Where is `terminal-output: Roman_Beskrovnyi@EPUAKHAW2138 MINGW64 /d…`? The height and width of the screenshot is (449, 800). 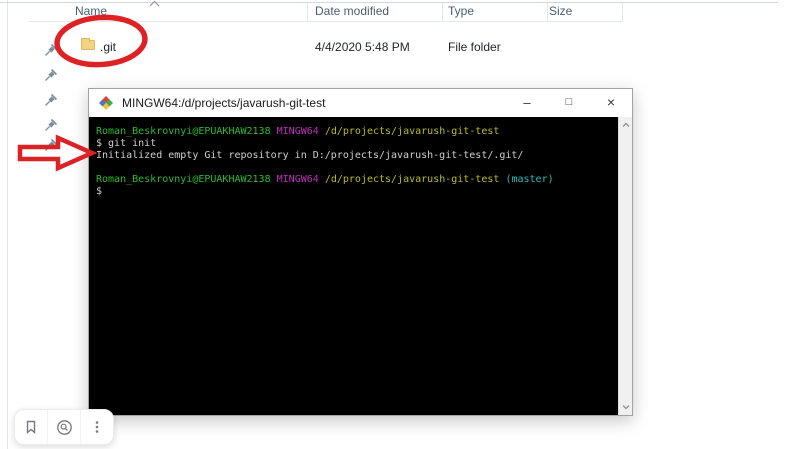
terminal-output: Roman_Beskrovnyi@EPUAKHAW2138 MINGW64 /d… is located at coordinates (355, 162).